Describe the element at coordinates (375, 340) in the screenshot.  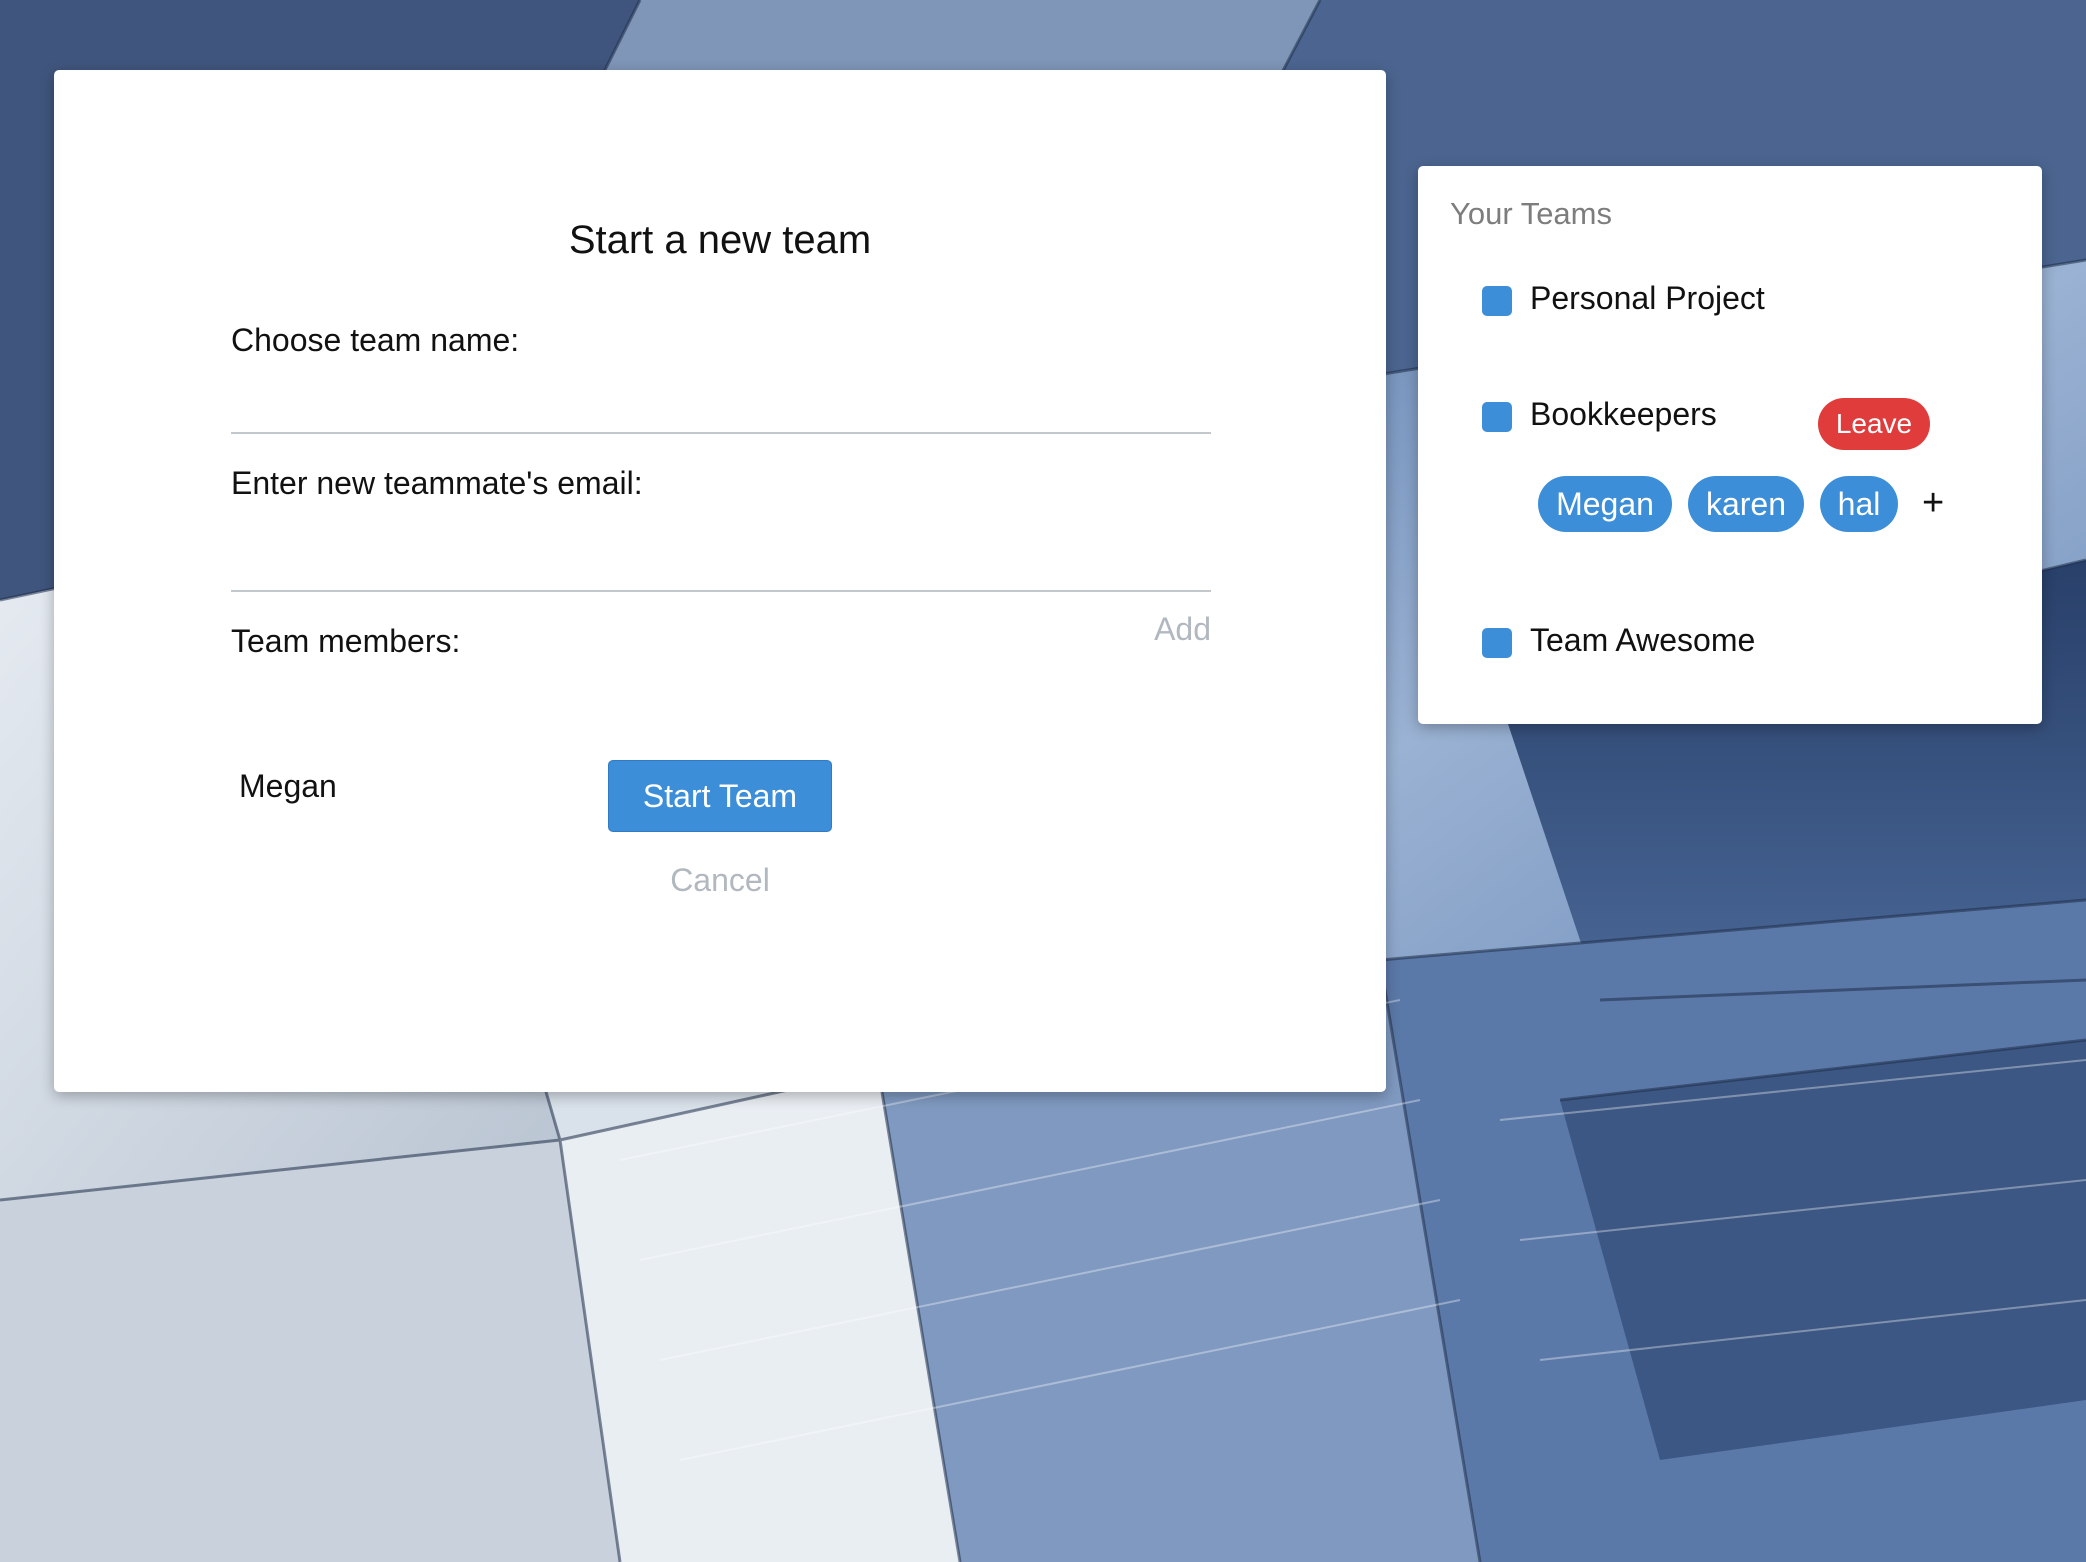
I see `team-name-label: Choose team name:` at that location.